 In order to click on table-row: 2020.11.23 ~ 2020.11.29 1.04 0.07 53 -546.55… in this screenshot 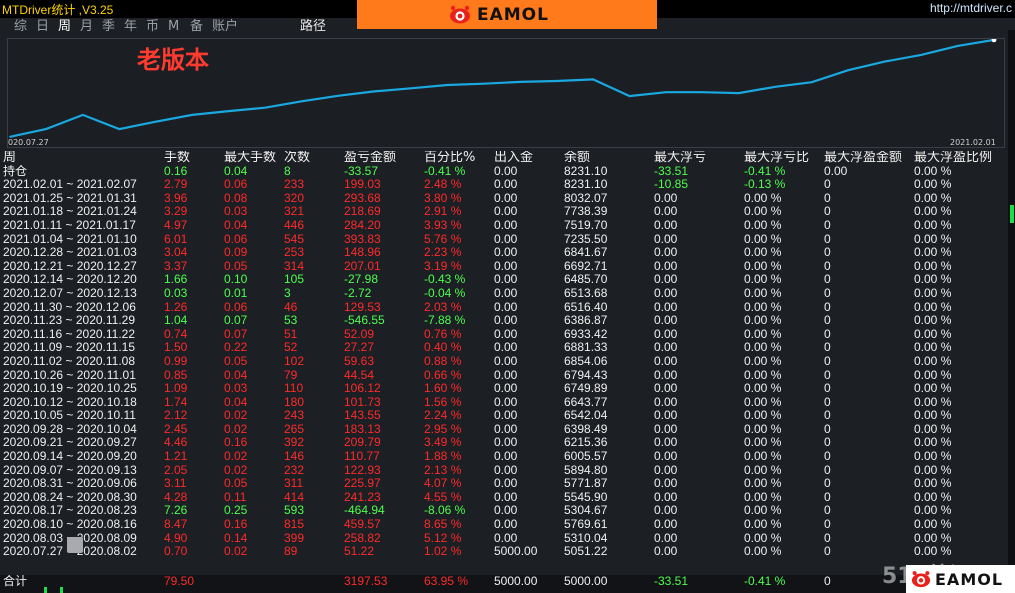, I will do `click(504, 321)`.